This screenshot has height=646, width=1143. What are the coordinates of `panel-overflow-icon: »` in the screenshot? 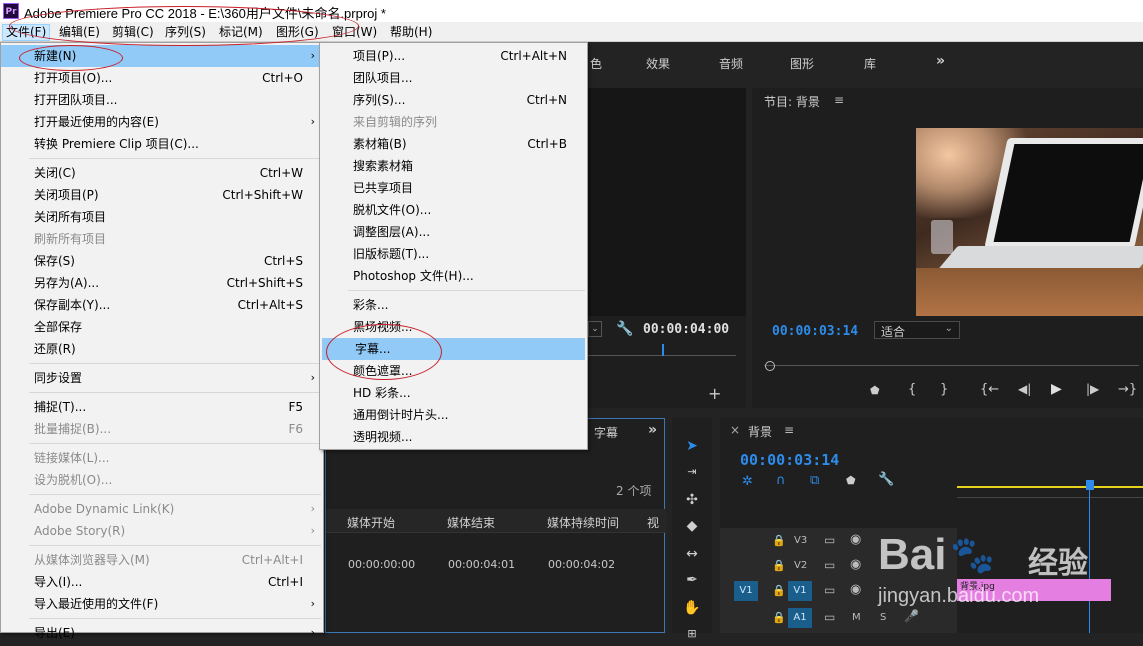 It's located at (652, 430).